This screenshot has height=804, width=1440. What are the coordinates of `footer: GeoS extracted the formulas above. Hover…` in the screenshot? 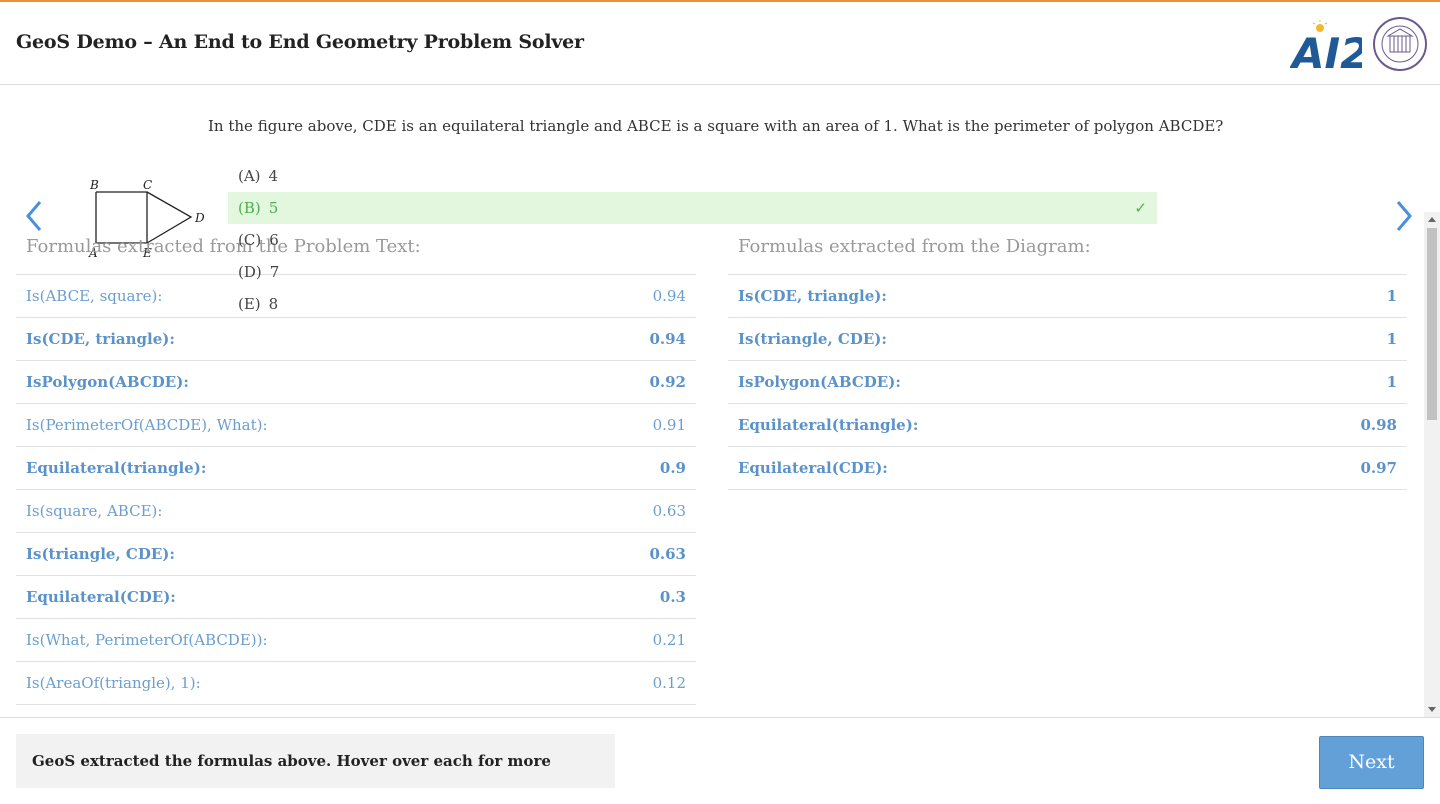 It's located at (720, 760).